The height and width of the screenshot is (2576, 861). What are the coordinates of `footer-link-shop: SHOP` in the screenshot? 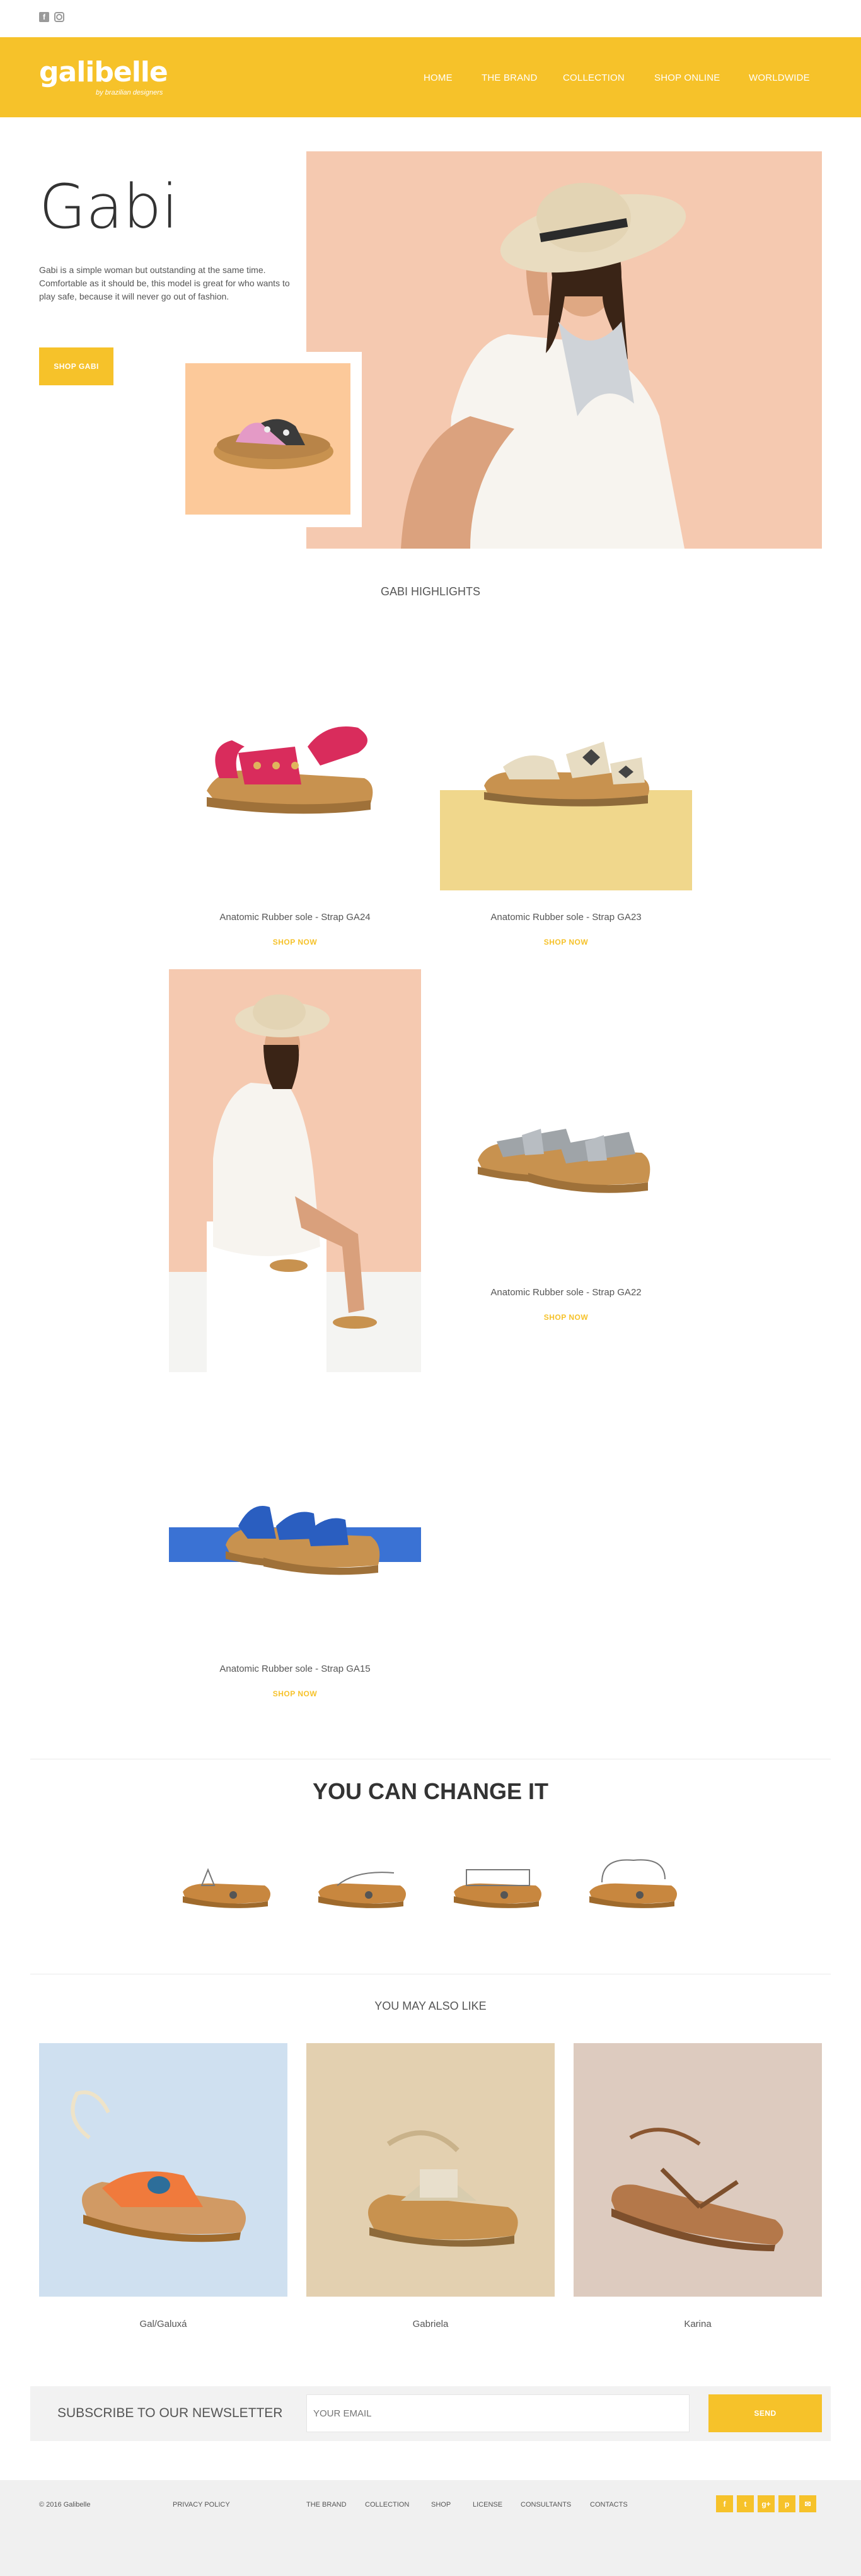 It's located at (441, 2505).